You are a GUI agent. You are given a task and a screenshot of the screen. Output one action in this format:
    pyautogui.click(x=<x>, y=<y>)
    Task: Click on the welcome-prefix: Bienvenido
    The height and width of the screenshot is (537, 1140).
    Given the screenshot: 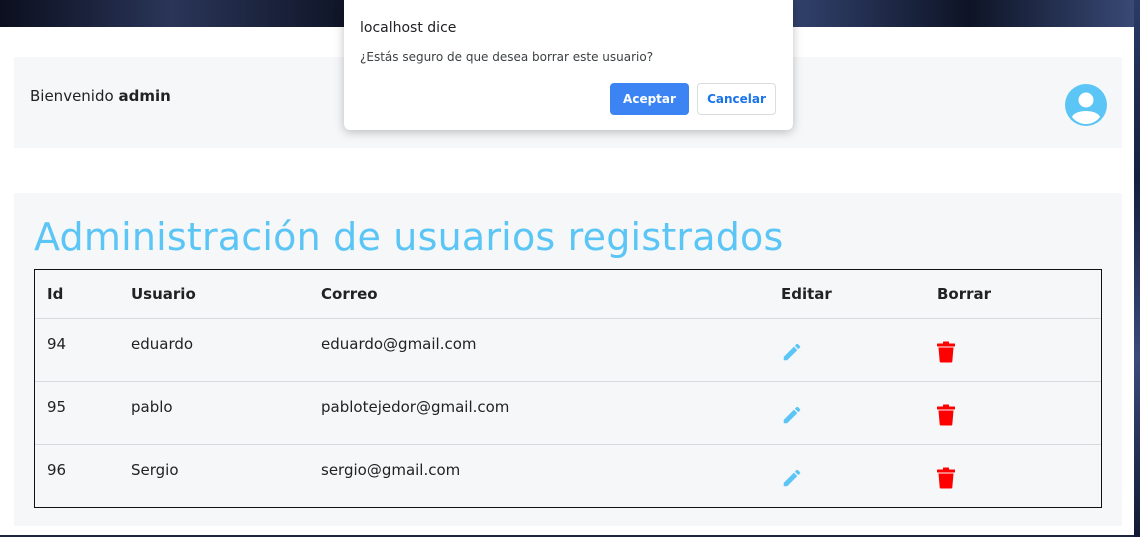 What is the action you would take?
    pyautogui.click(x=72, y=96)
    